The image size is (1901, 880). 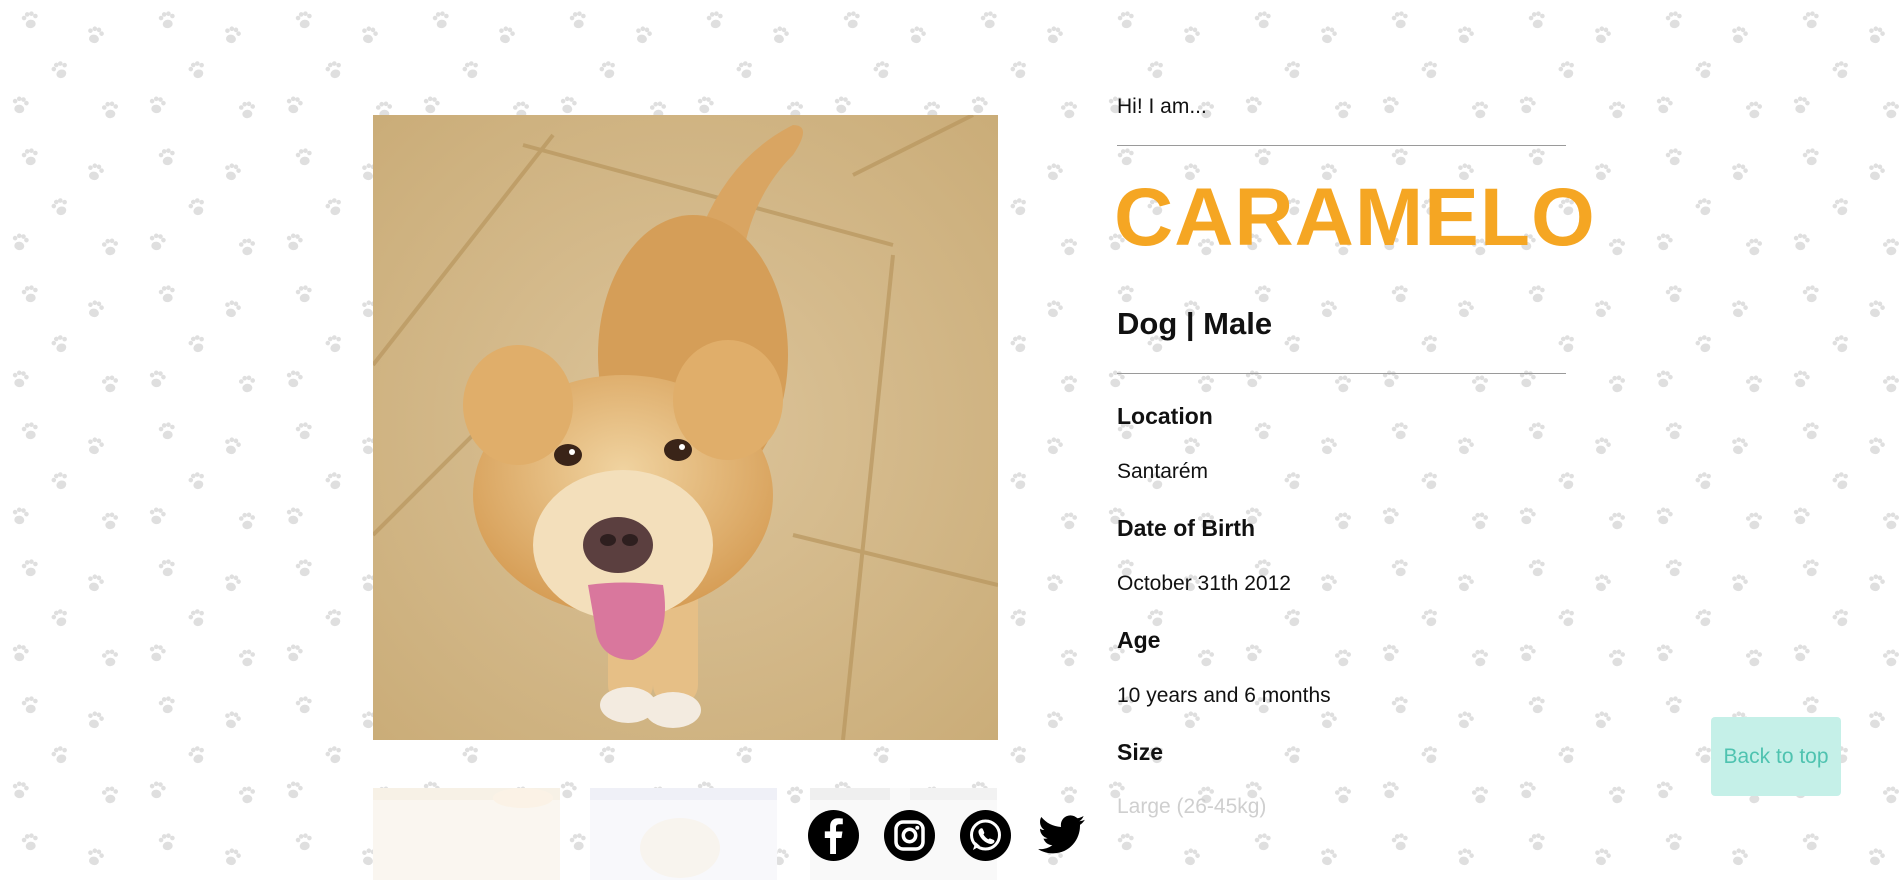 What do you see at coordinates (1192, 806) in the screenshot?
I see `size-value: Large (26-45kg)` at bounding box center [1192, 806].